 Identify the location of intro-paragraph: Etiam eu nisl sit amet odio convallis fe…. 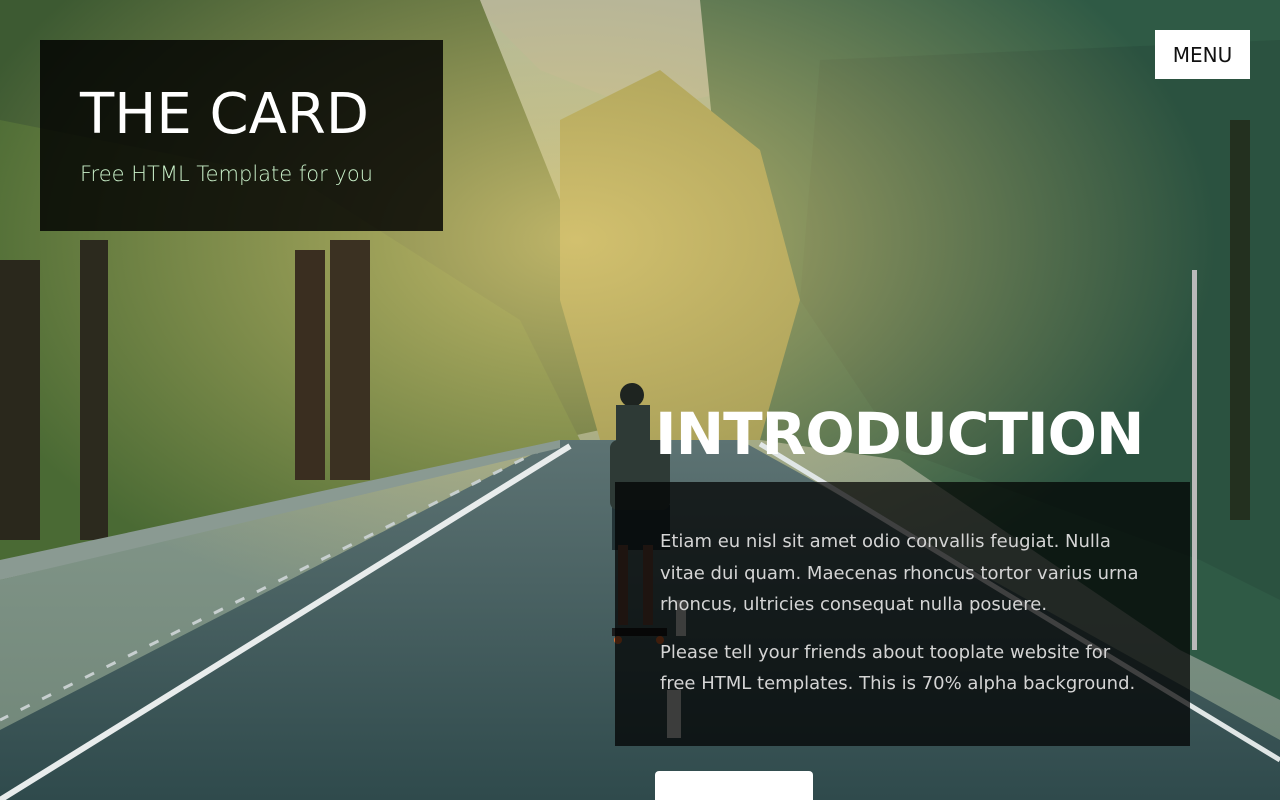
(899, 573).